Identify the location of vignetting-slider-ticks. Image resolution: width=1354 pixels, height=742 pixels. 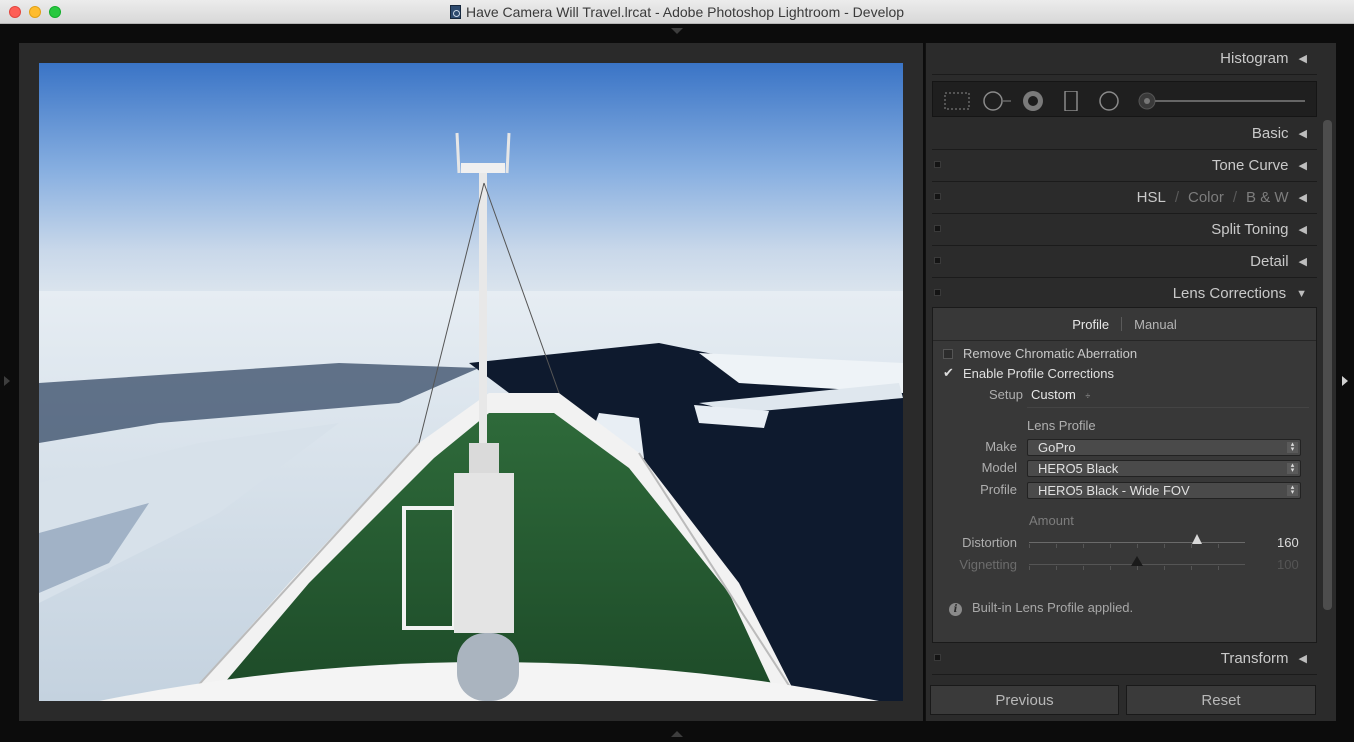
(1137, 568).